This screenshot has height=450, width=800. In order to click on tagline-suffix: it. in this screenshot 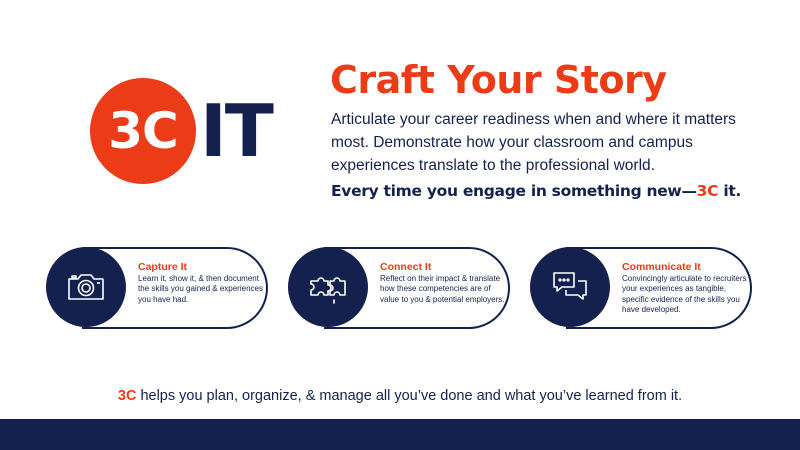, I will do `click(730, 191)`.